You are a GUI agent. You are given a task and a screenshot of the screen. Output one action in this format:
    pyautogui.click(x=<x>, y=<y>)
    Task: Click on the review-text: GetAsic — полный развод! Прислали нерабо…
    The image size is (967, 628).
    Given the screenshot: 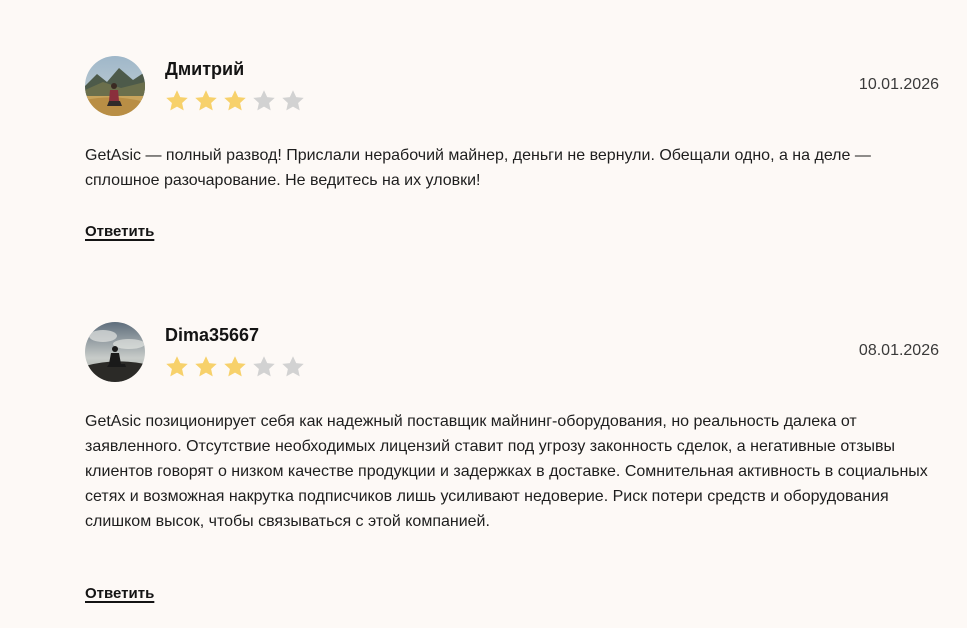 What is the action you would take?
    pyautogui.click(x=478, y=168)
    